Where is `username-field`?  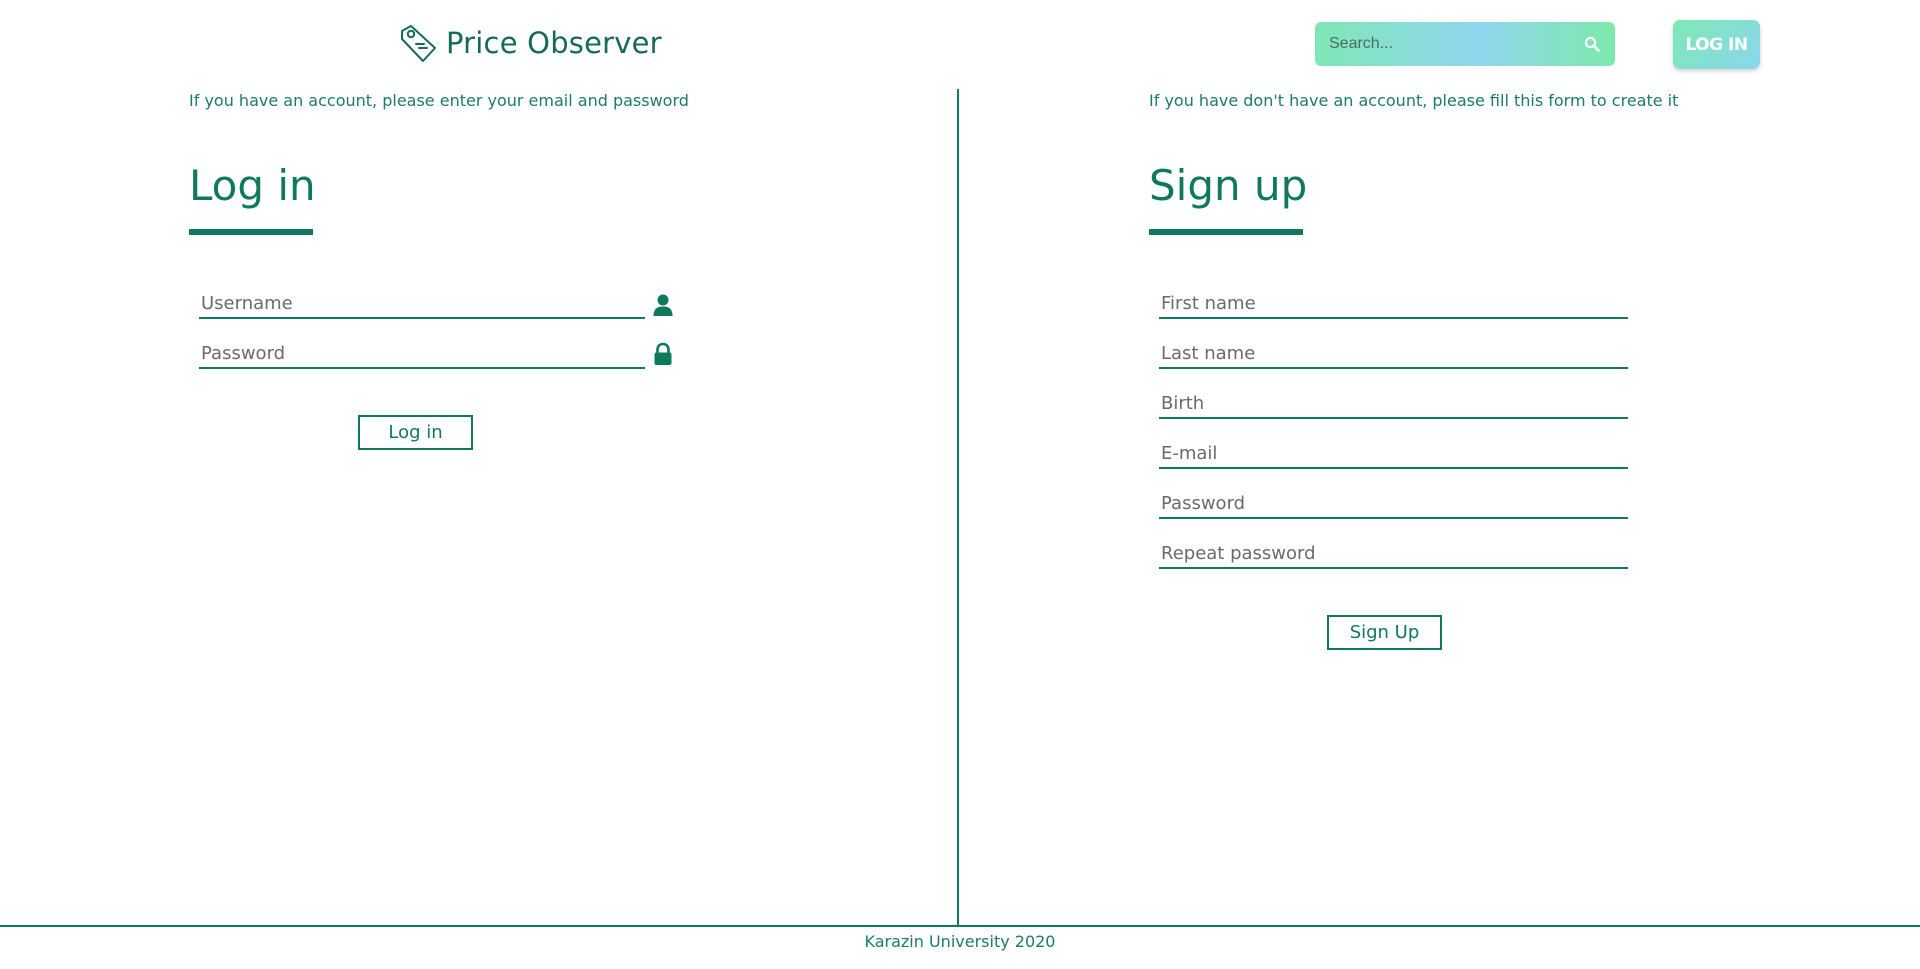
username-field is located at coordinates (422, 304).